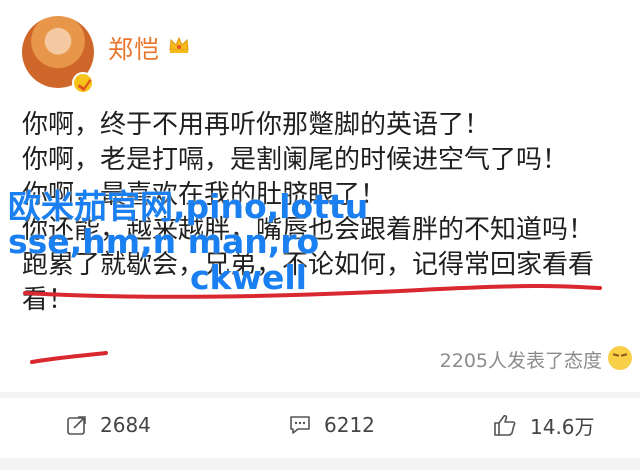 This screenshot has width=640, height=470. Describe the element at coordinates (300, 425) in the screenshot. I see `comment-icon` at that location.